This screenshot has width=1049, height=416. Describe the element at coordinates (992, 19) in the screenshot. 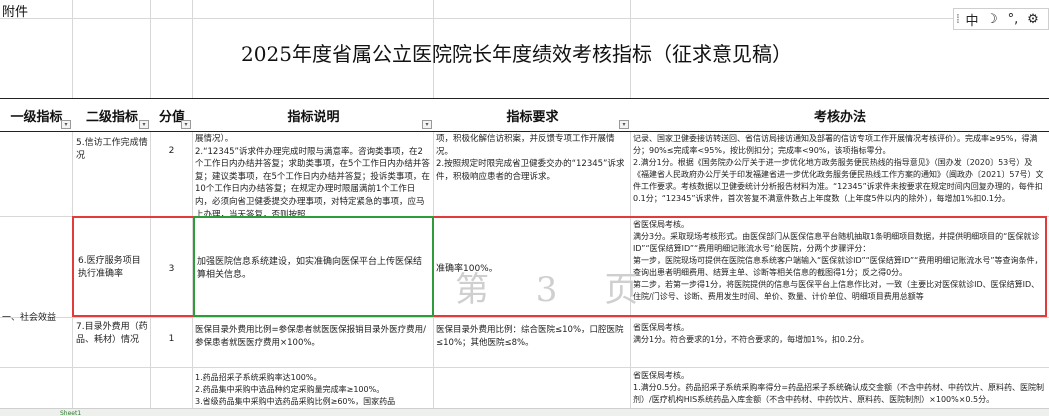

I see `moon-icon: ☽` at that location.